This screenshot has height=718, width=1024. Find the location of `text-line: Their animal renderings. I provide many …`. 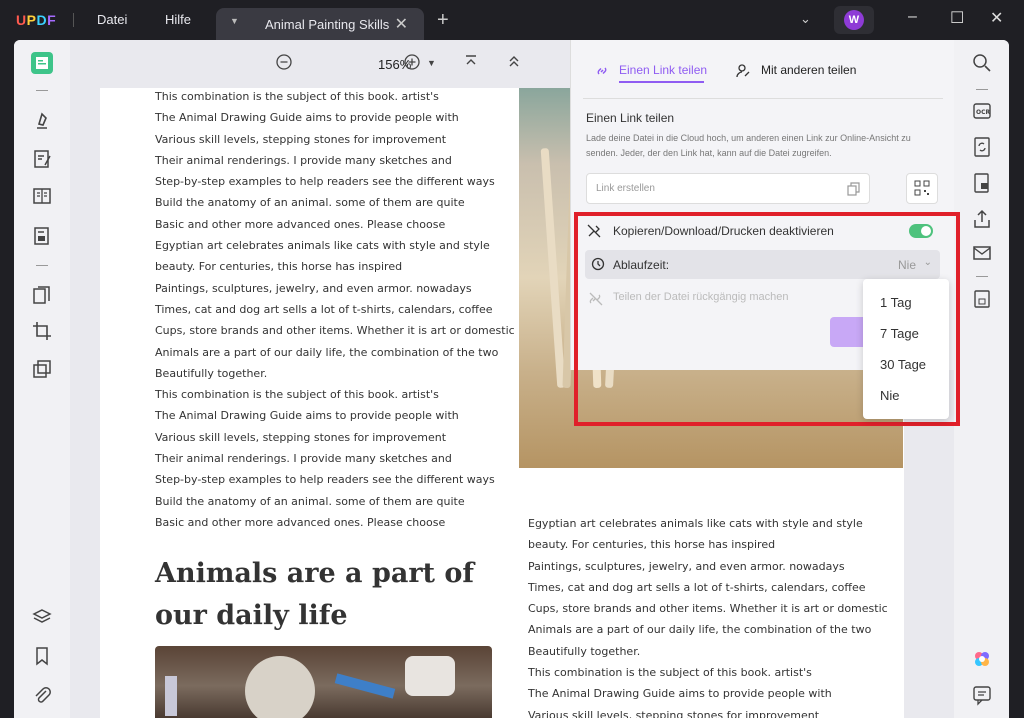

text-line: Their animal renderings. I provide many … is located at coordinates (303, 160).